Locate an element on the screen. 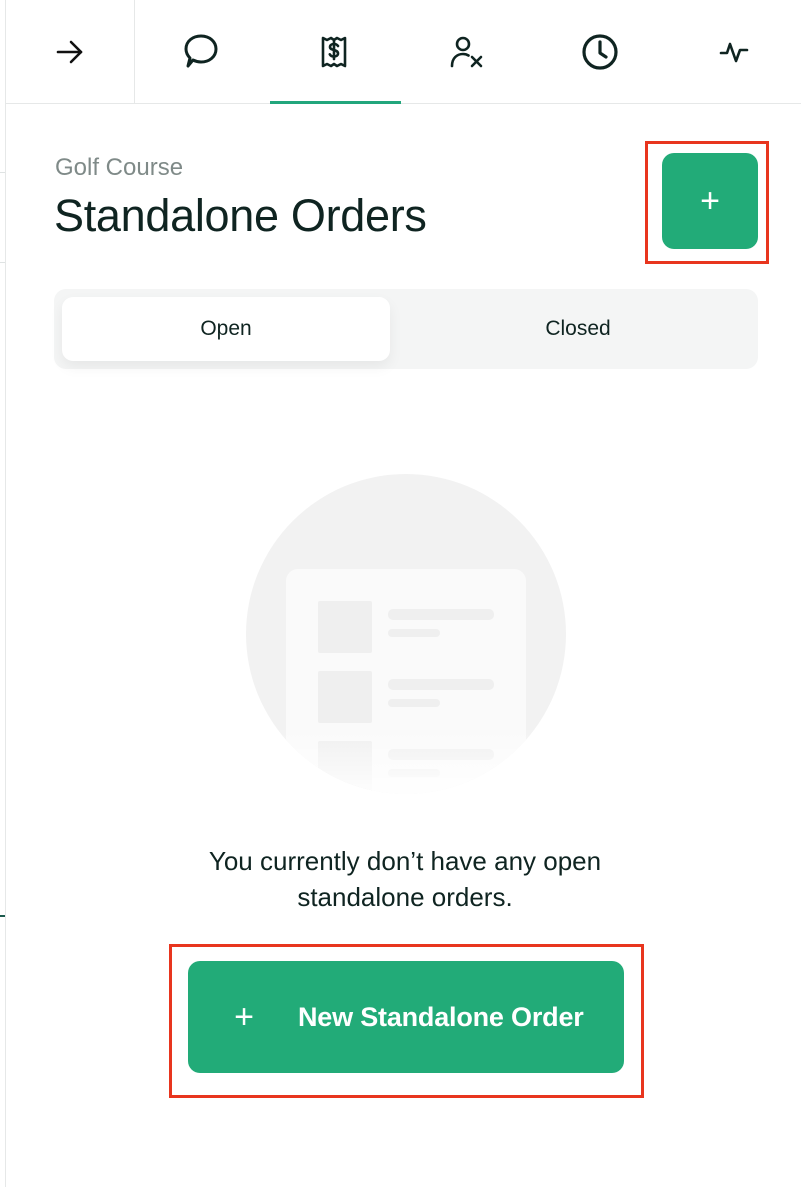 This screenshot has height=1187, width=801. edge-indicator is located at coordinates (2, 916).